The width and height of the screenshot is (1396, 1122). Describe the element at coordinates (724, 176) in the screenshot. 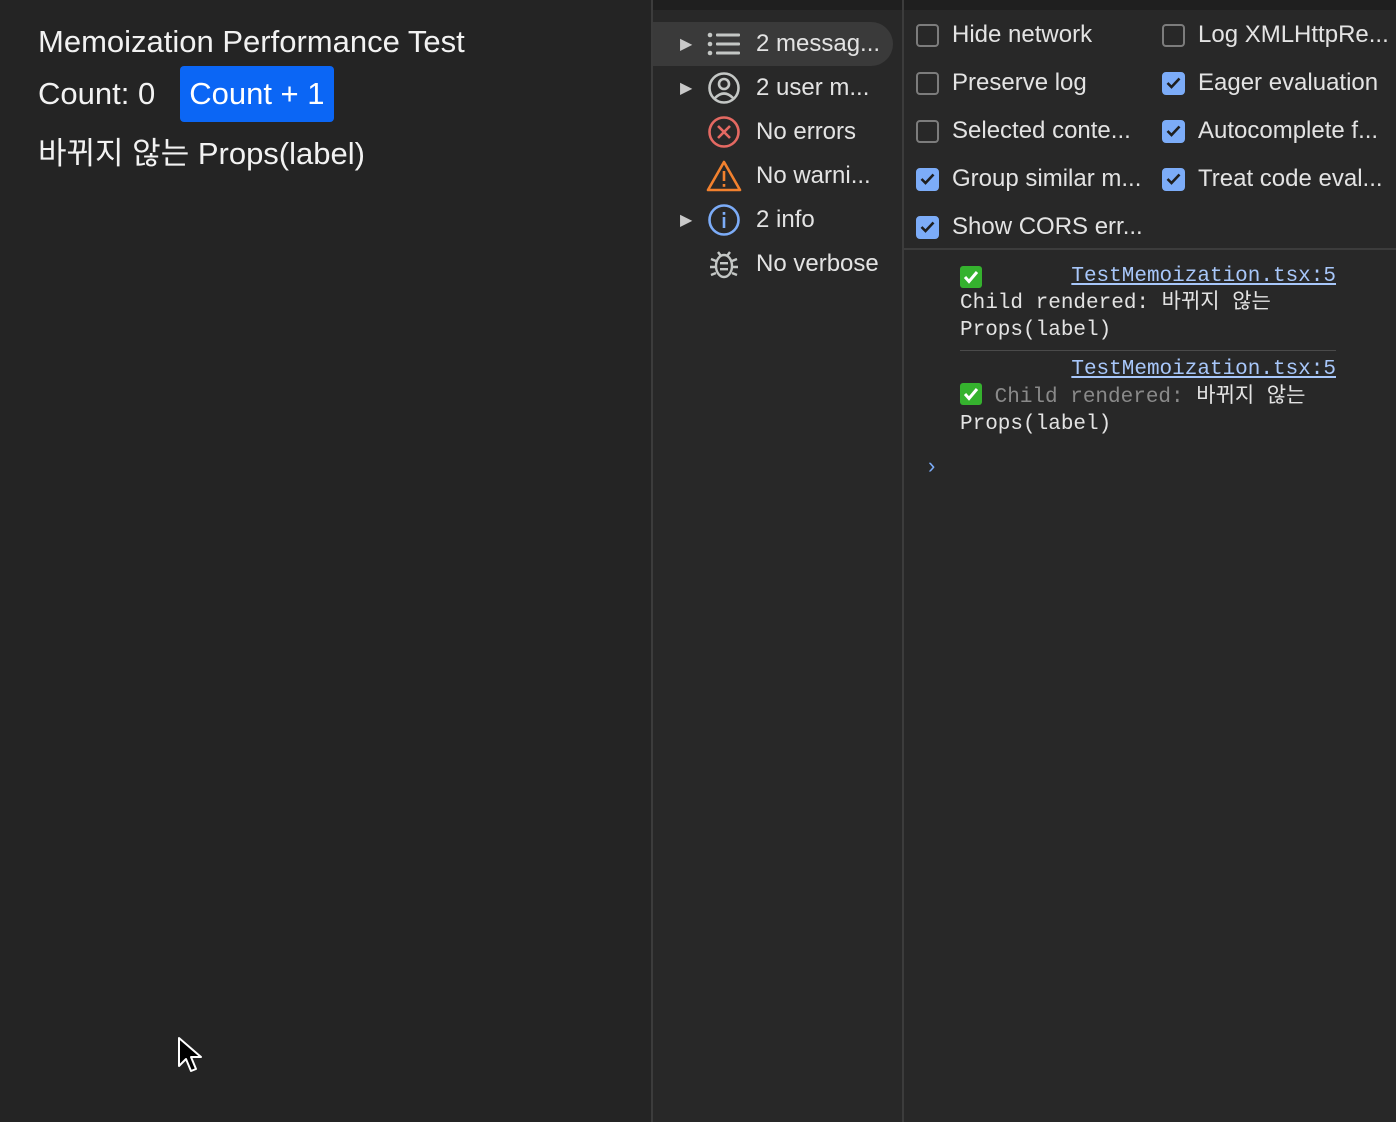

I see `warning-icon` at that location.